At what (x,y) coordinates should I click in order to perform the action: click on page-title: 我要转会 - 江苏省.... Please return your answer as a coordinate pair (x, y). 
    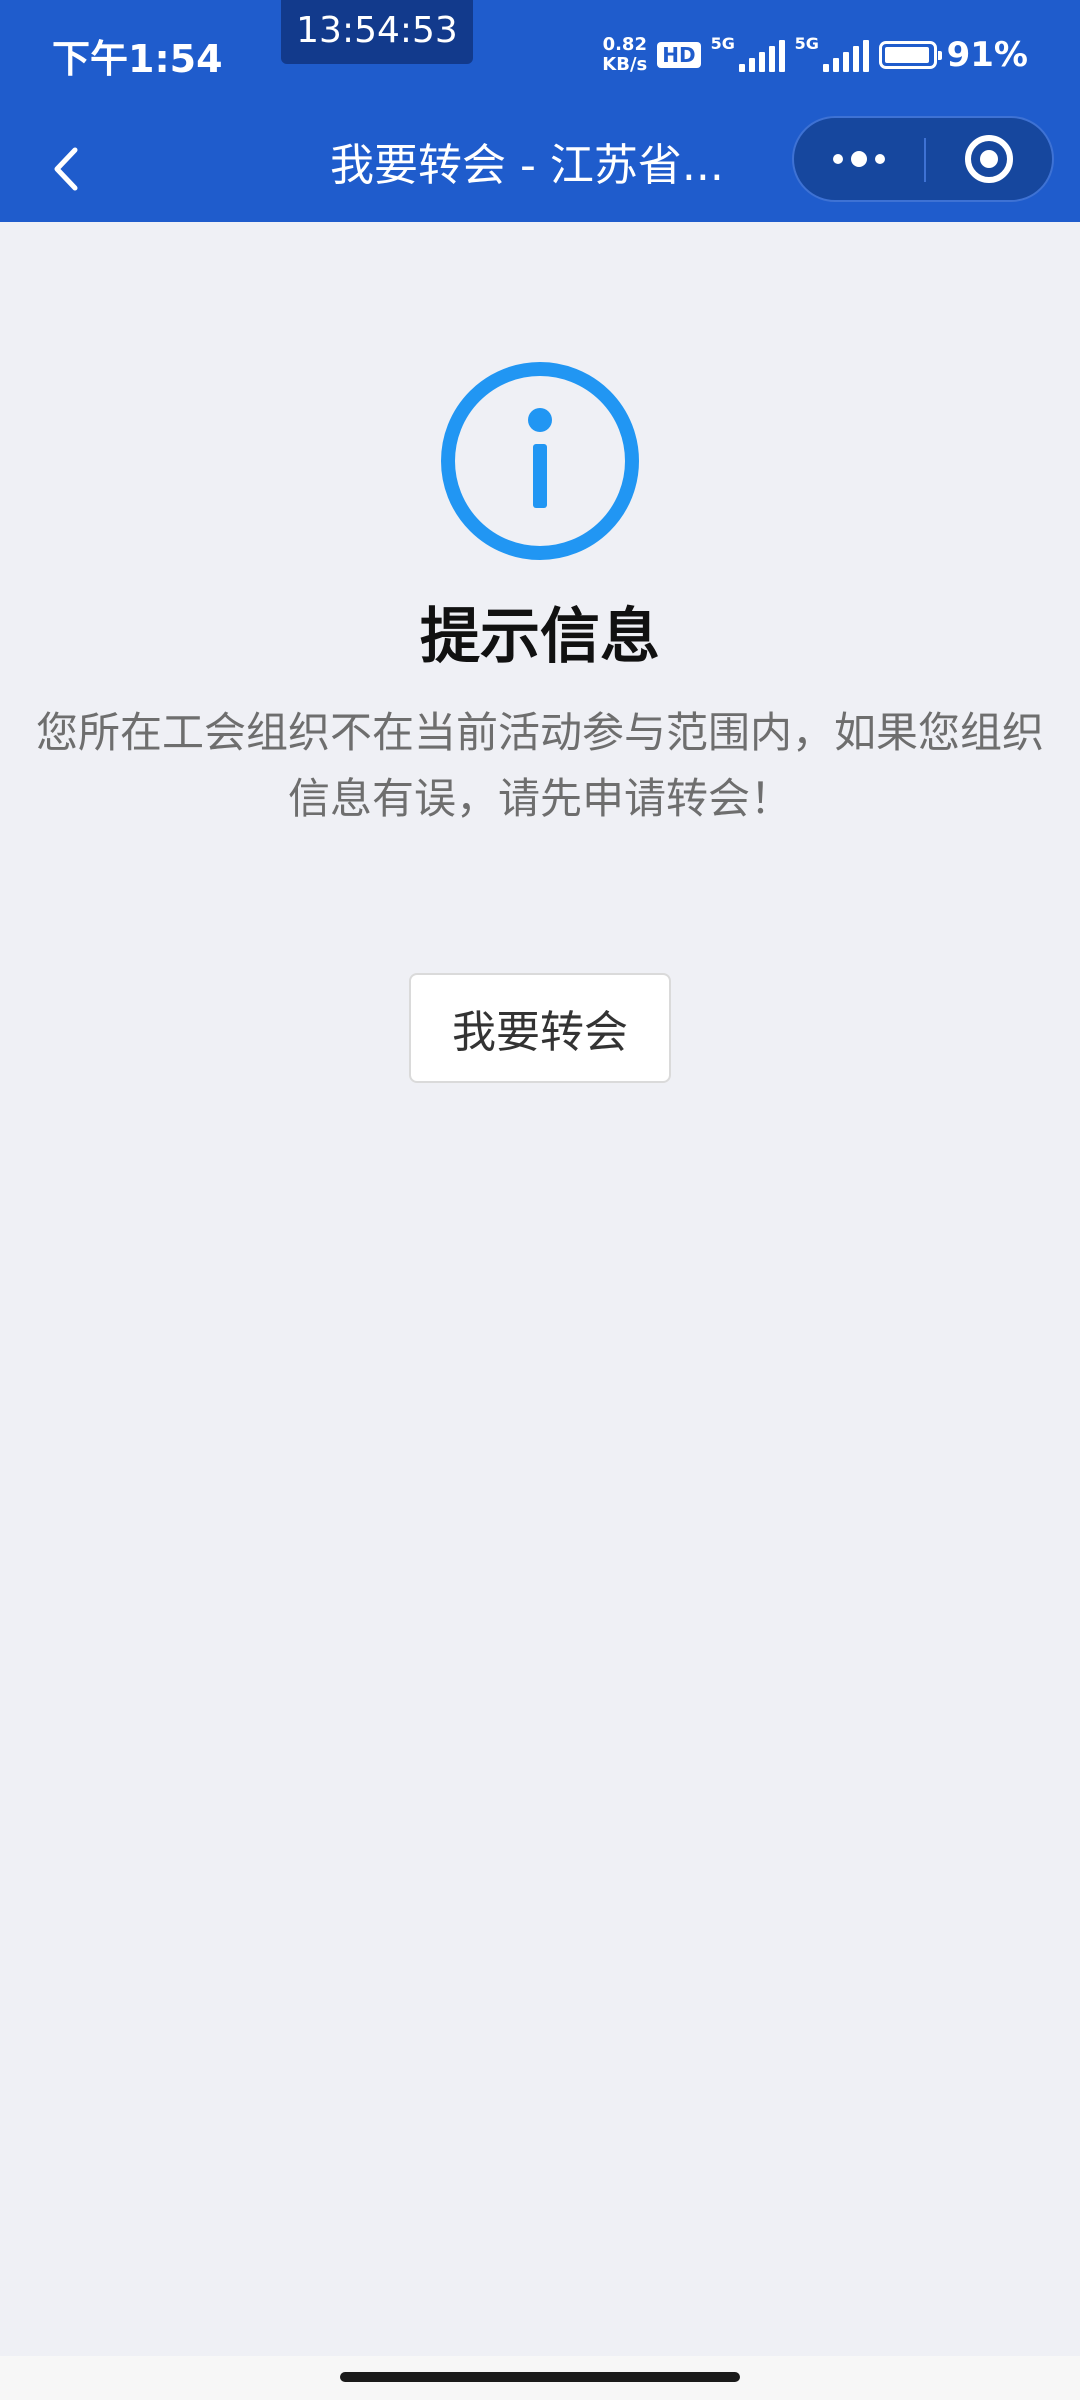
    Looking at the image, I should click on (527, 165).